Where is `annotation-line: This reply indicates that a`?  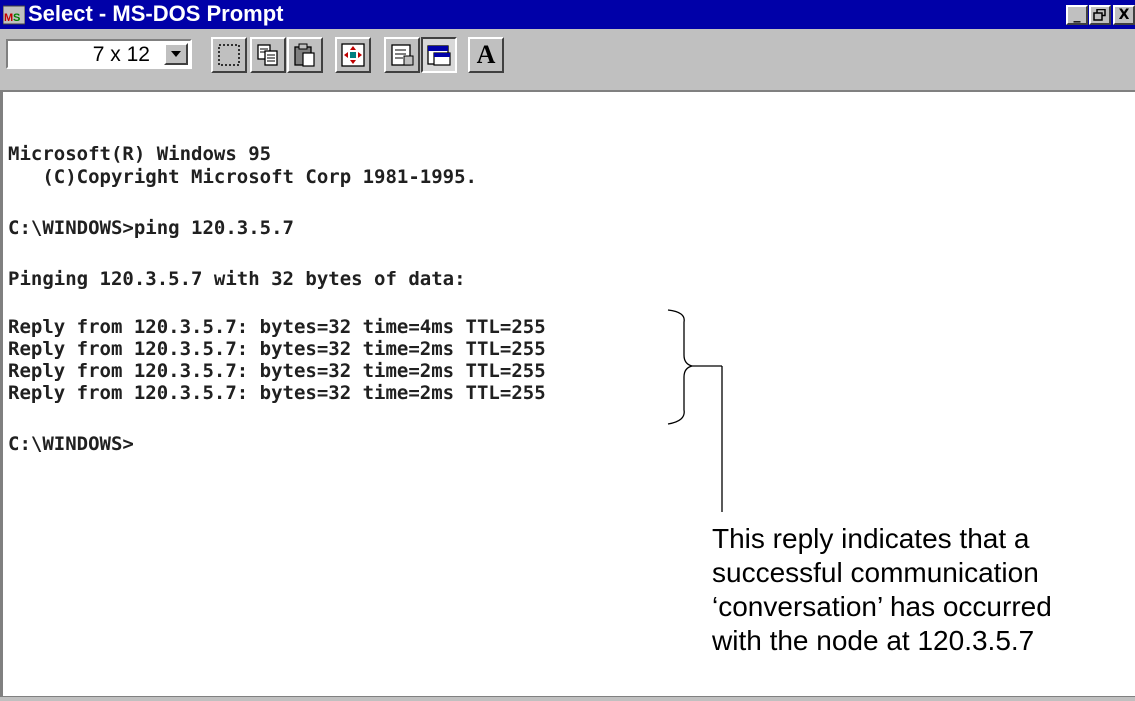
annotation-line: This reply indicates that a is located at coordinates (871, 538).